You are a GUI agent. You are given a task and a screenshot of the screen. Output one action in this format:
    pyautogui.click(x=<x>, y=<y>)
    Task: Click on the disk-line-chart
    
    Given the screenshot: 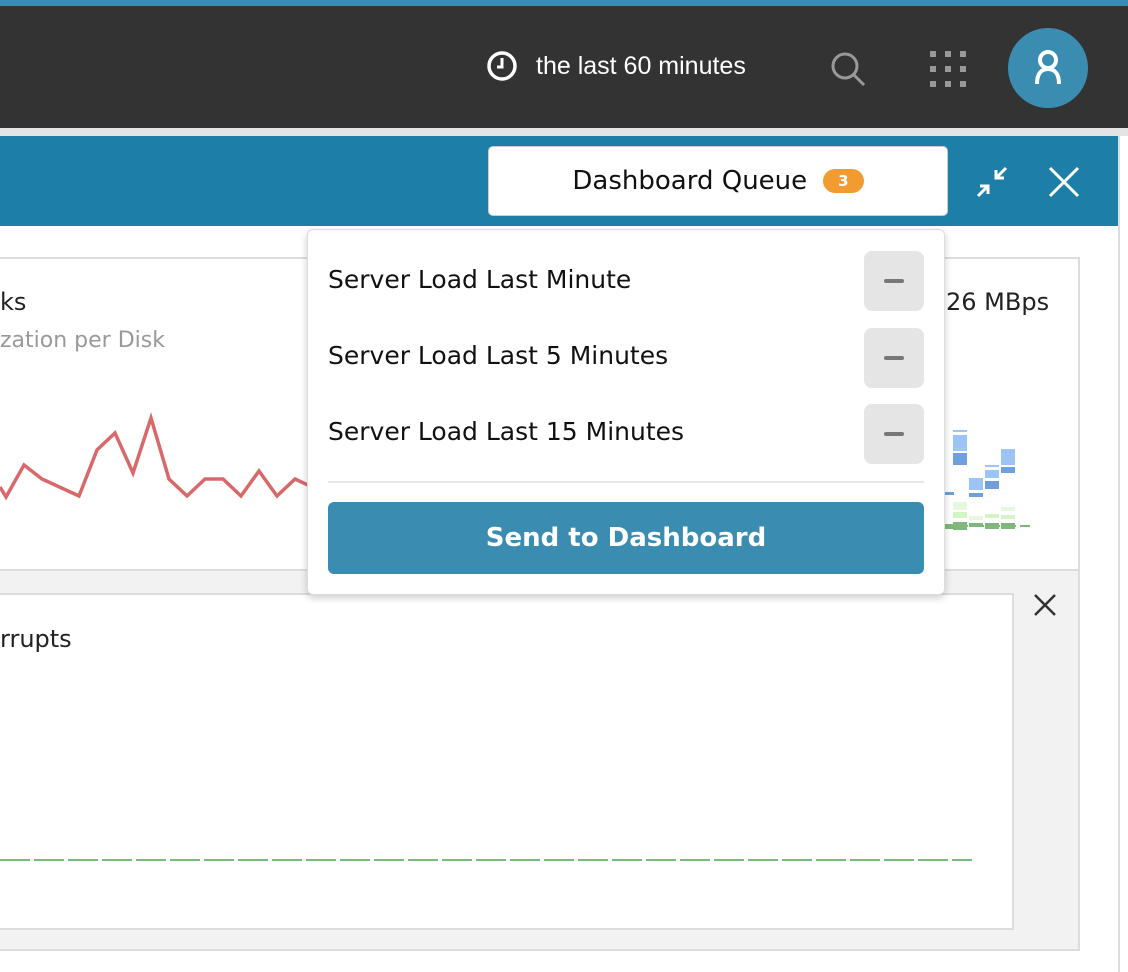 What is the action you would take?
    pyautogui.click(x=155, y=456)
    